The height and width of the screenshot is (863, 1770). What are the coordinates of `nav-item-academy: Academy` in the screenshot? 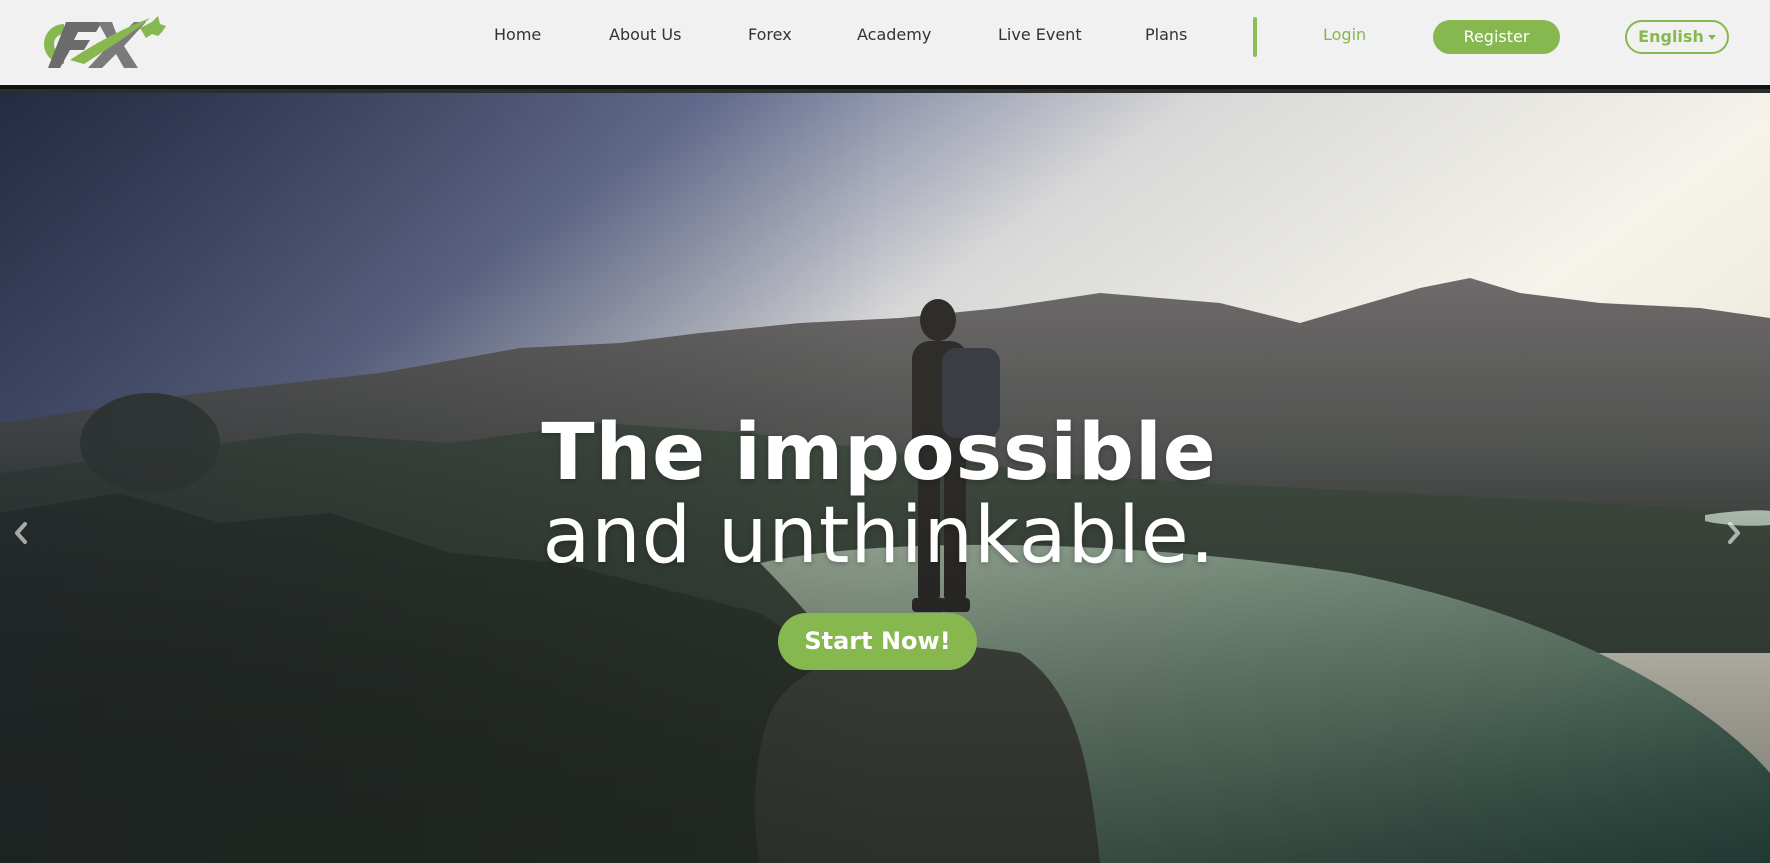 It's located at (894, 34).